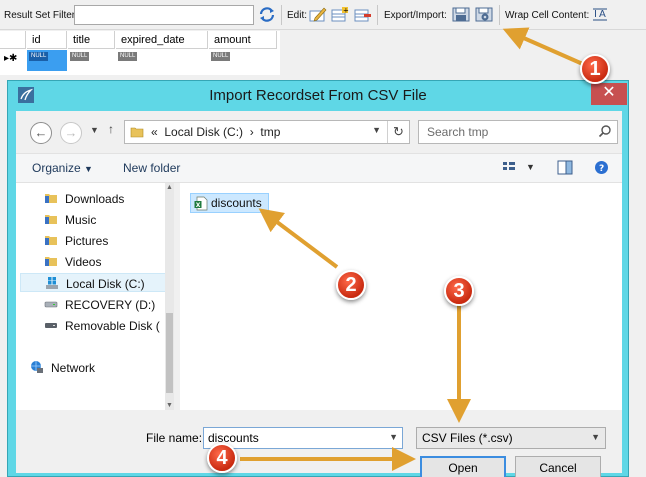 The width and height of the screenshot is (646, 477). What do you see at coordinates (595, 14) in the screenshot?
I see `svg-text: I` at bounding box center [595, 14].